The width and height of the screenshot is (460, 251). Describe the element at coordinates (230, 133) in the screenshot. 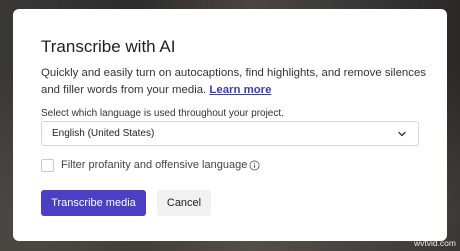

I see `language-select: English (United States)` at that location.